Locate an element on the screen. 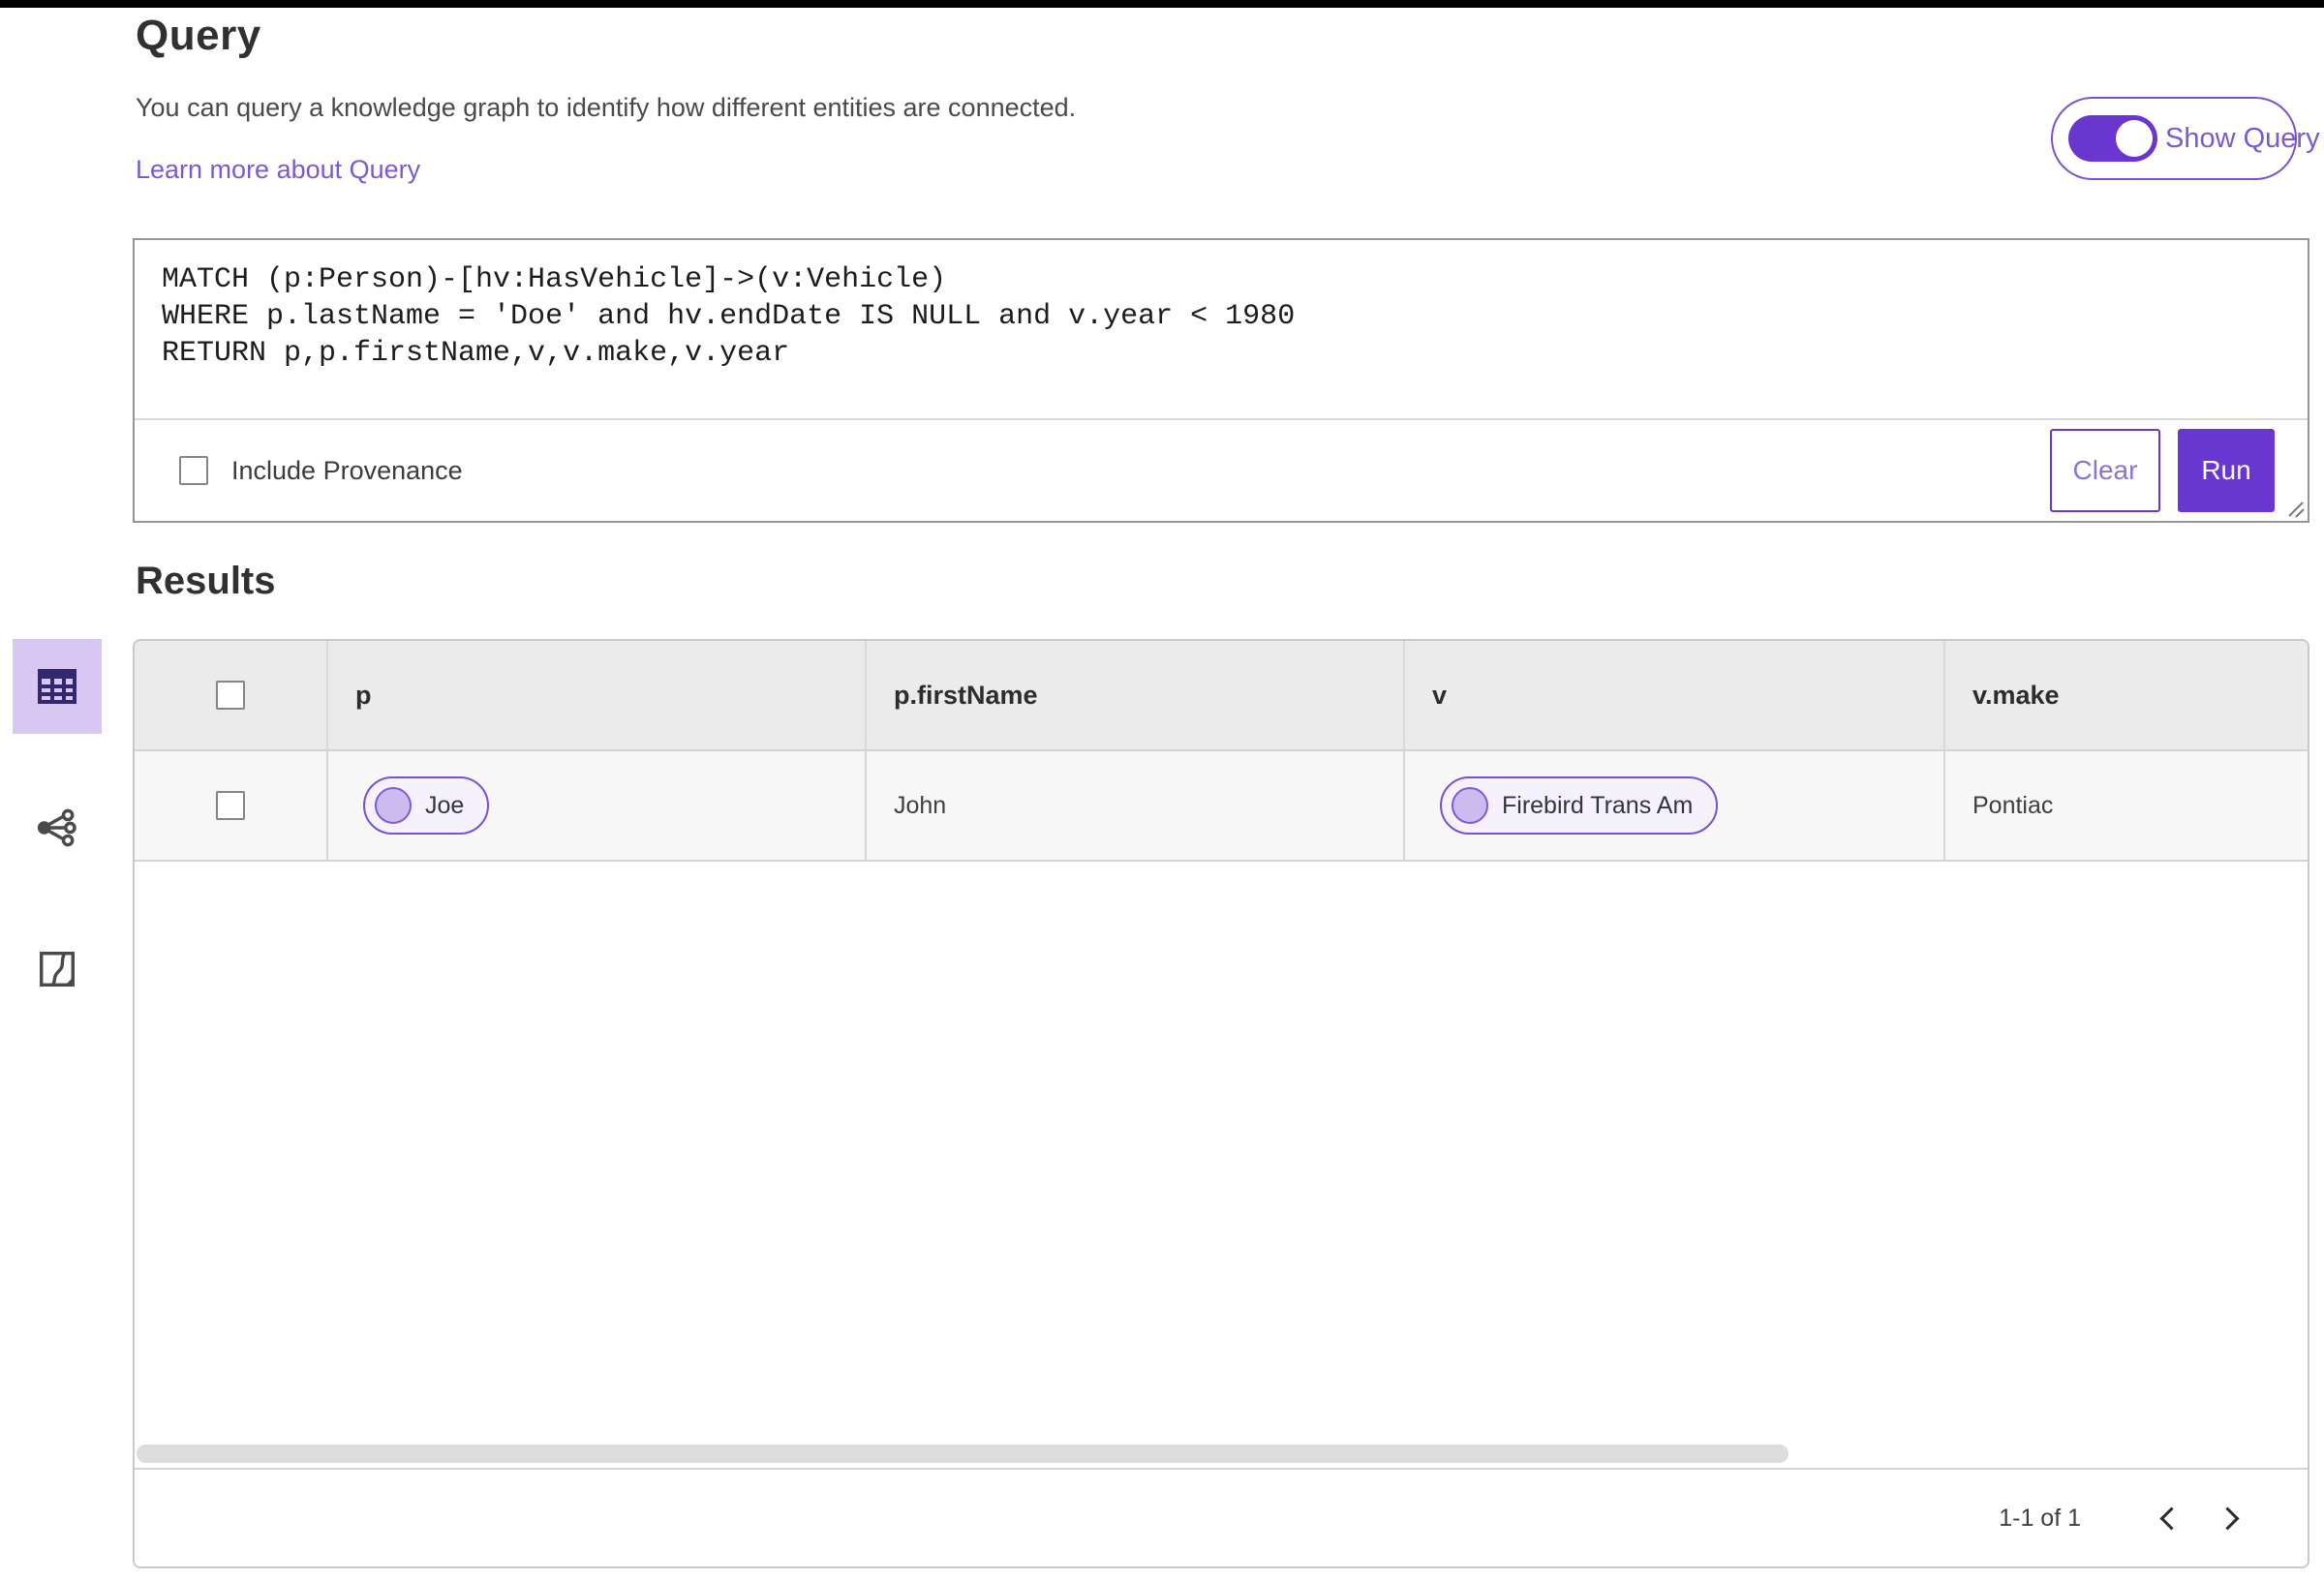 Image resolution: width=2324 pixels, height=1581 pixels. row-checkbox-cell is located at coordinates (230, 805).